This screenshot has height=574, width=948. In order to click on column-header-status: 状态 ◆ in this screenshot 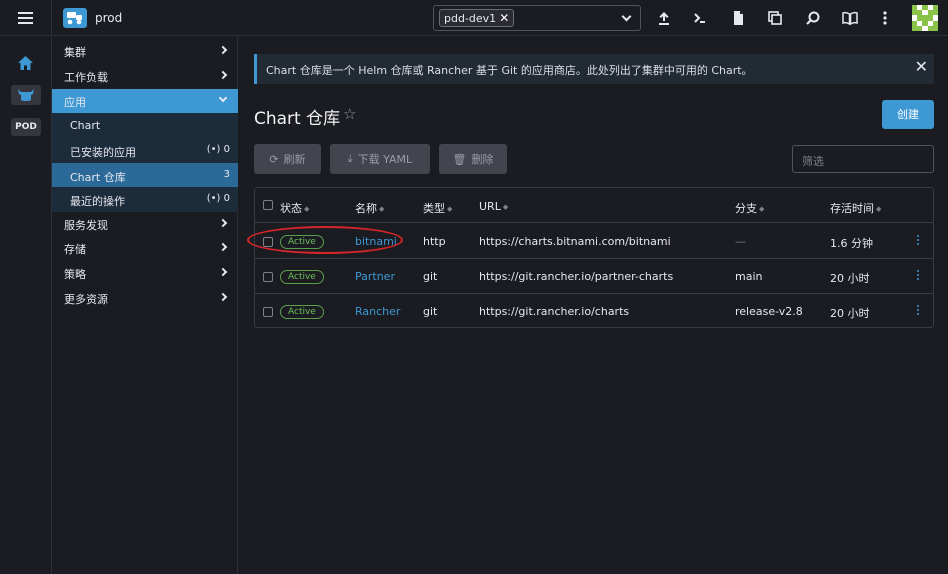, I will do `click(294, 208)`.